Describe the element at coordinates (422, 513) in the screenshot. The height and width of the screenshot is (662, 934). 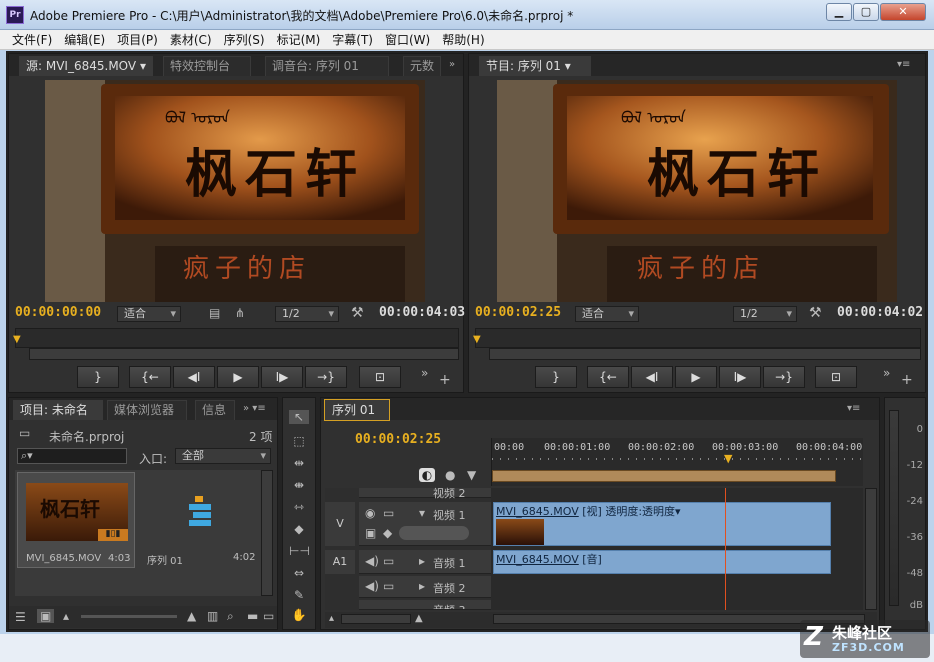
I see `collapse-triangle-icon: ▾` at that location.